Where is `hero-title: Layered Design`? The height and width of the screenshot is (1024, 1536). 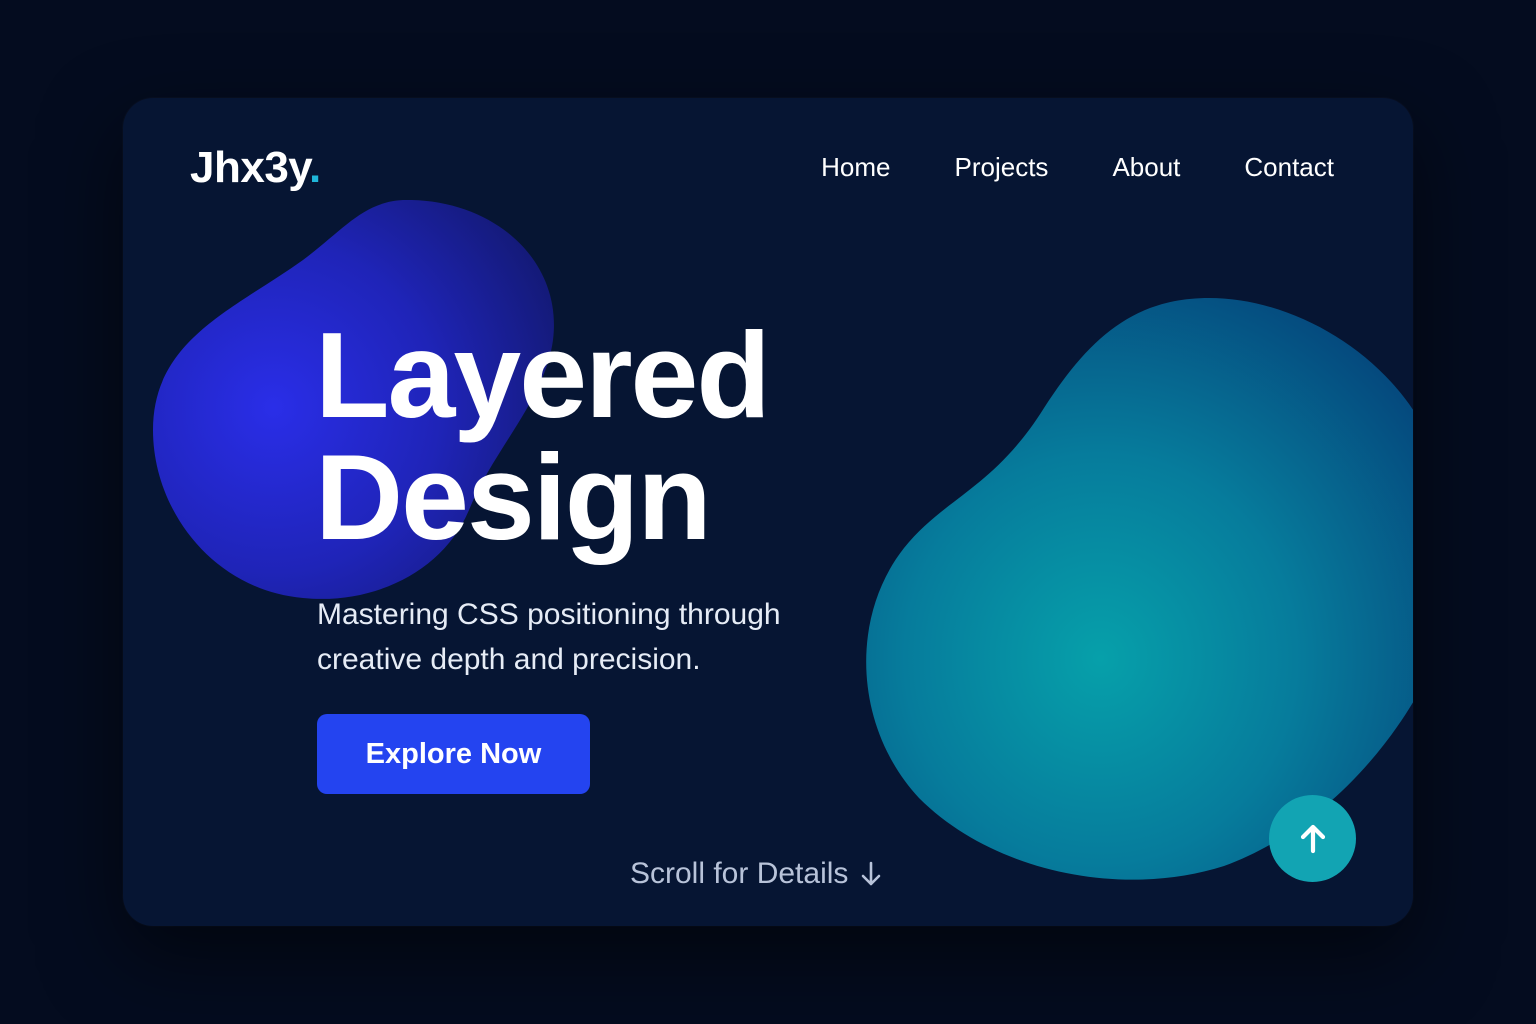 hero-title: Layered Design is located at coordinates (543, 436).